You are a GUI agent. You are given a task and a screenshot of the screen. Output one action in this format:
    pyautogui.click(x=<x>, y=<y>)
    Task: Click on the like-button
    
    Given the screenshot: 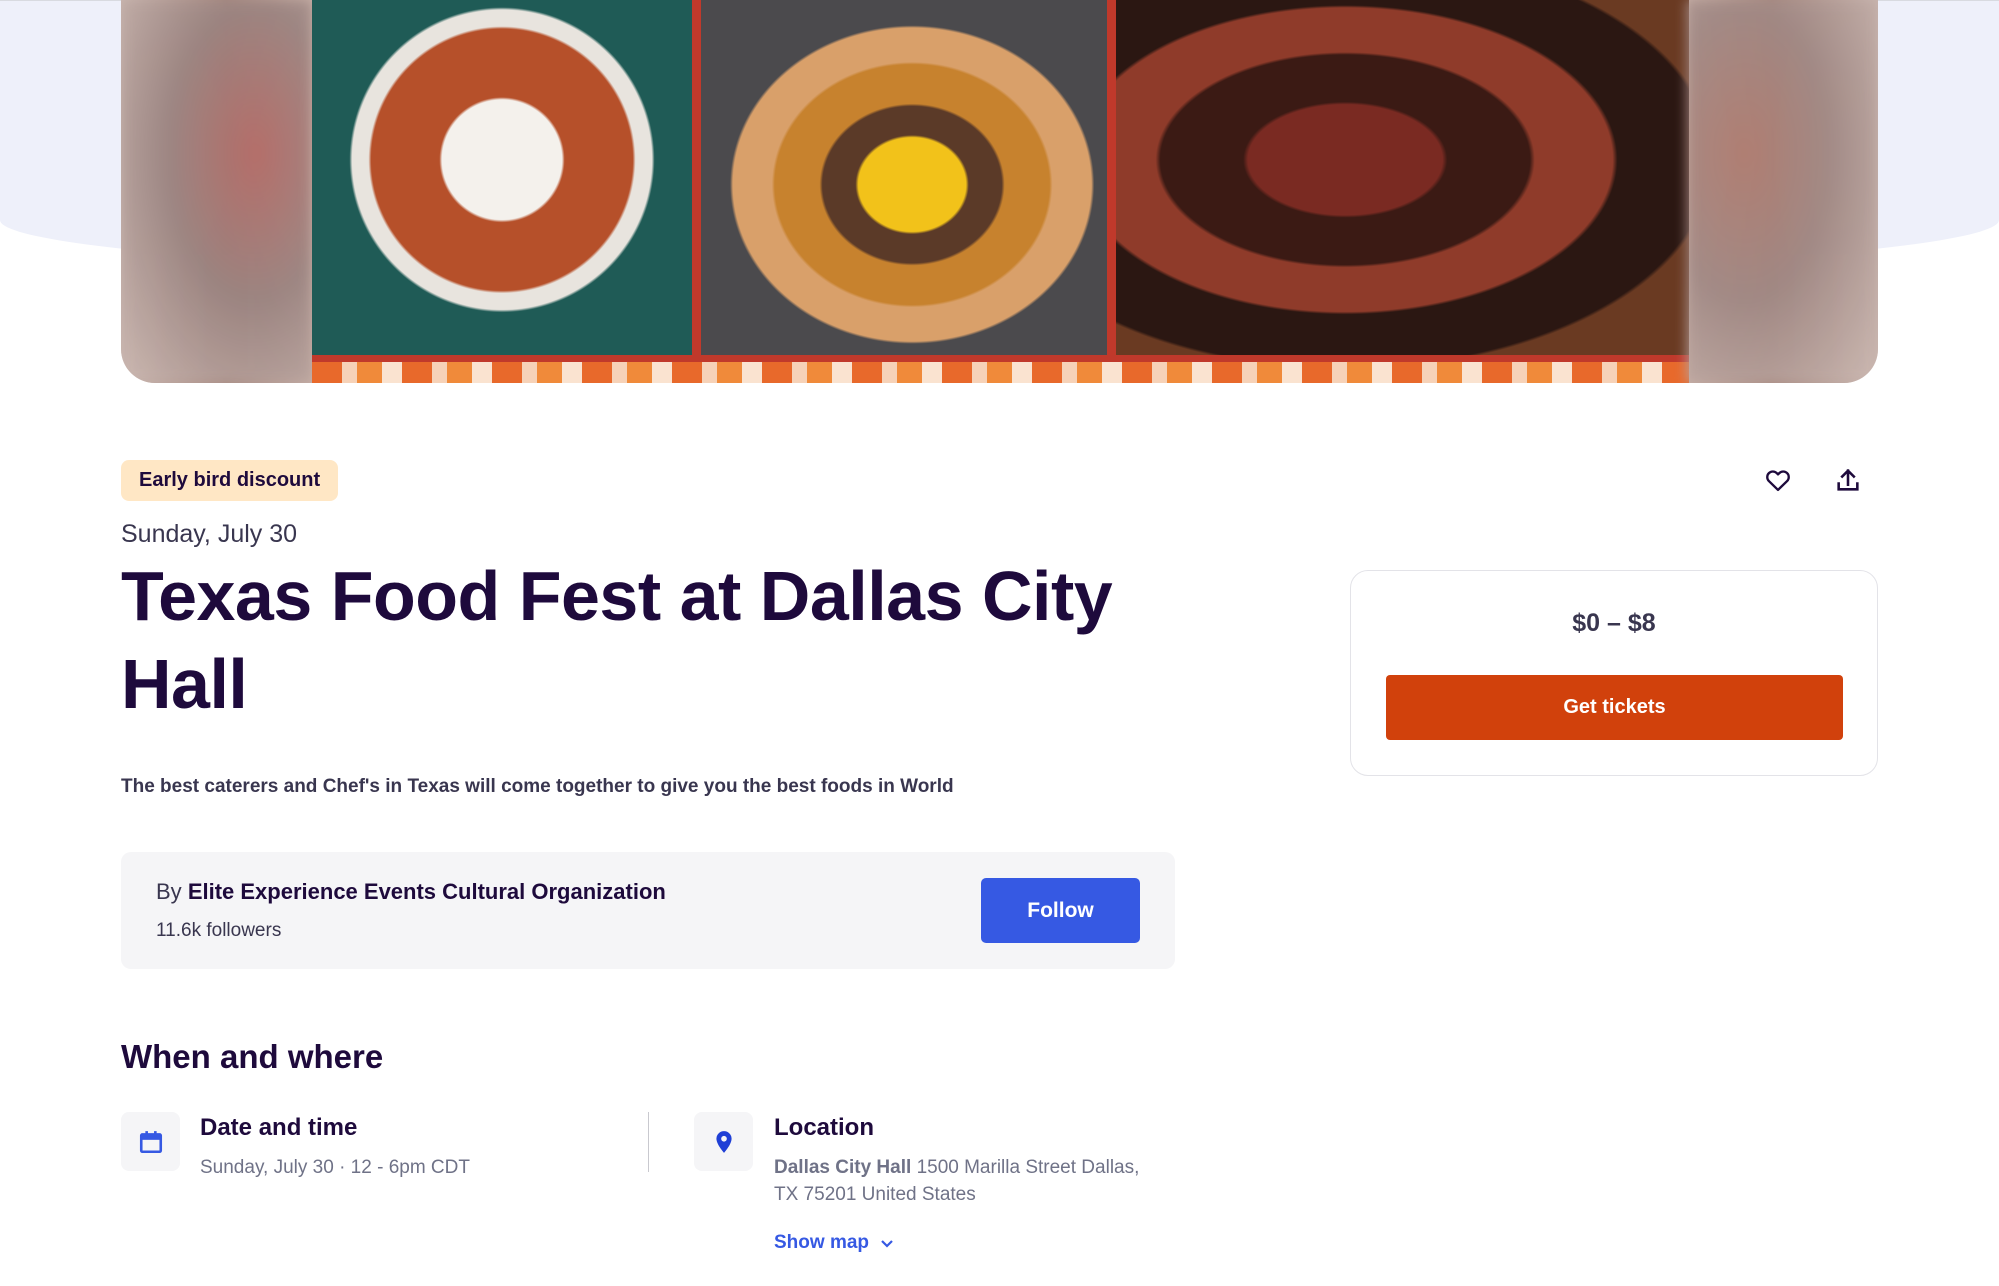 What is the action you would take?
    pyautogui.click(x=1778, y=480)
    